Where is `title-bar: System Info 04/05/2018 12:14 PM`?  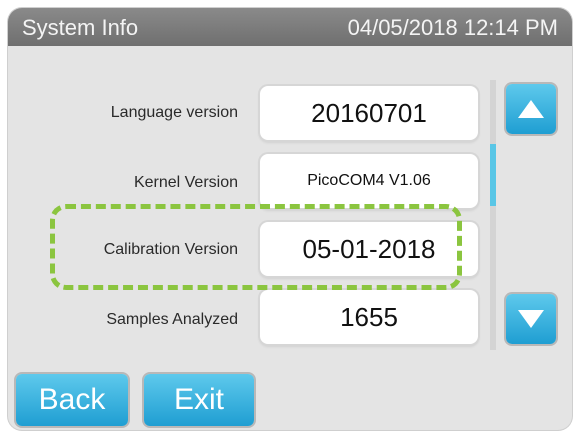 title-bar: System Info 04/05/2018 12:14 PM is located at coordinates (290, 27).